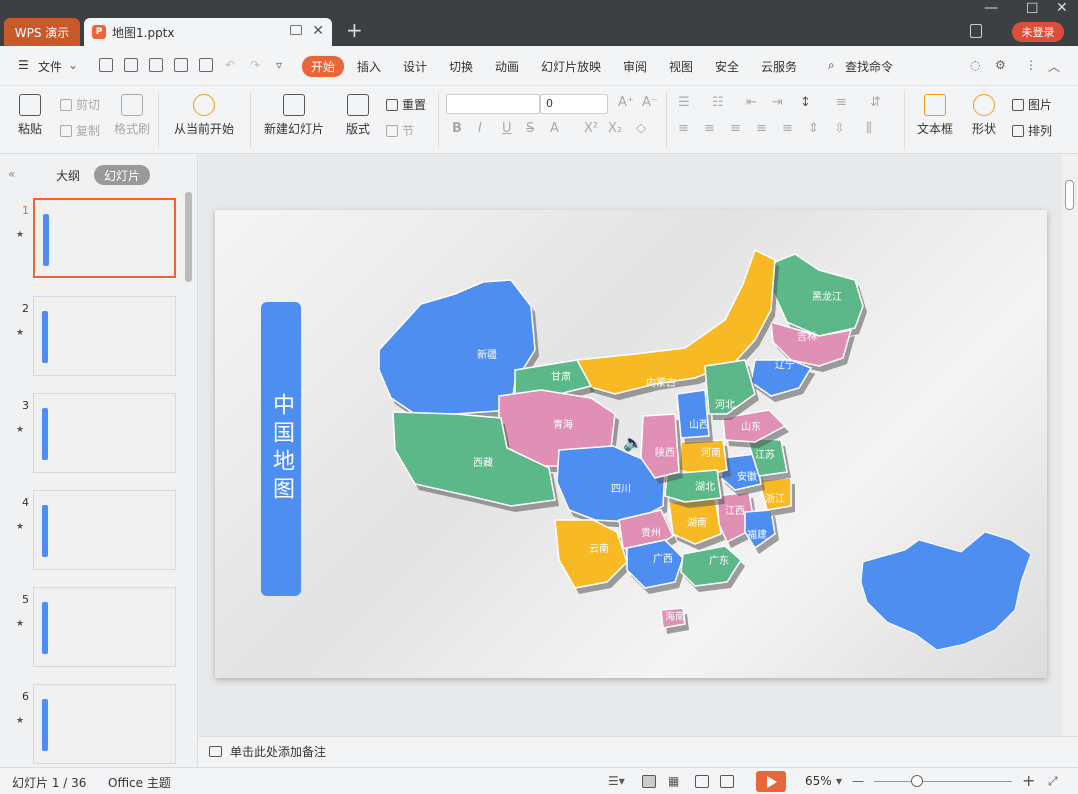 The image size is (1078, 794). Describe the element at coordinates (279, 65) in the screenshot. I see `customize-icon: ▿` at that location.